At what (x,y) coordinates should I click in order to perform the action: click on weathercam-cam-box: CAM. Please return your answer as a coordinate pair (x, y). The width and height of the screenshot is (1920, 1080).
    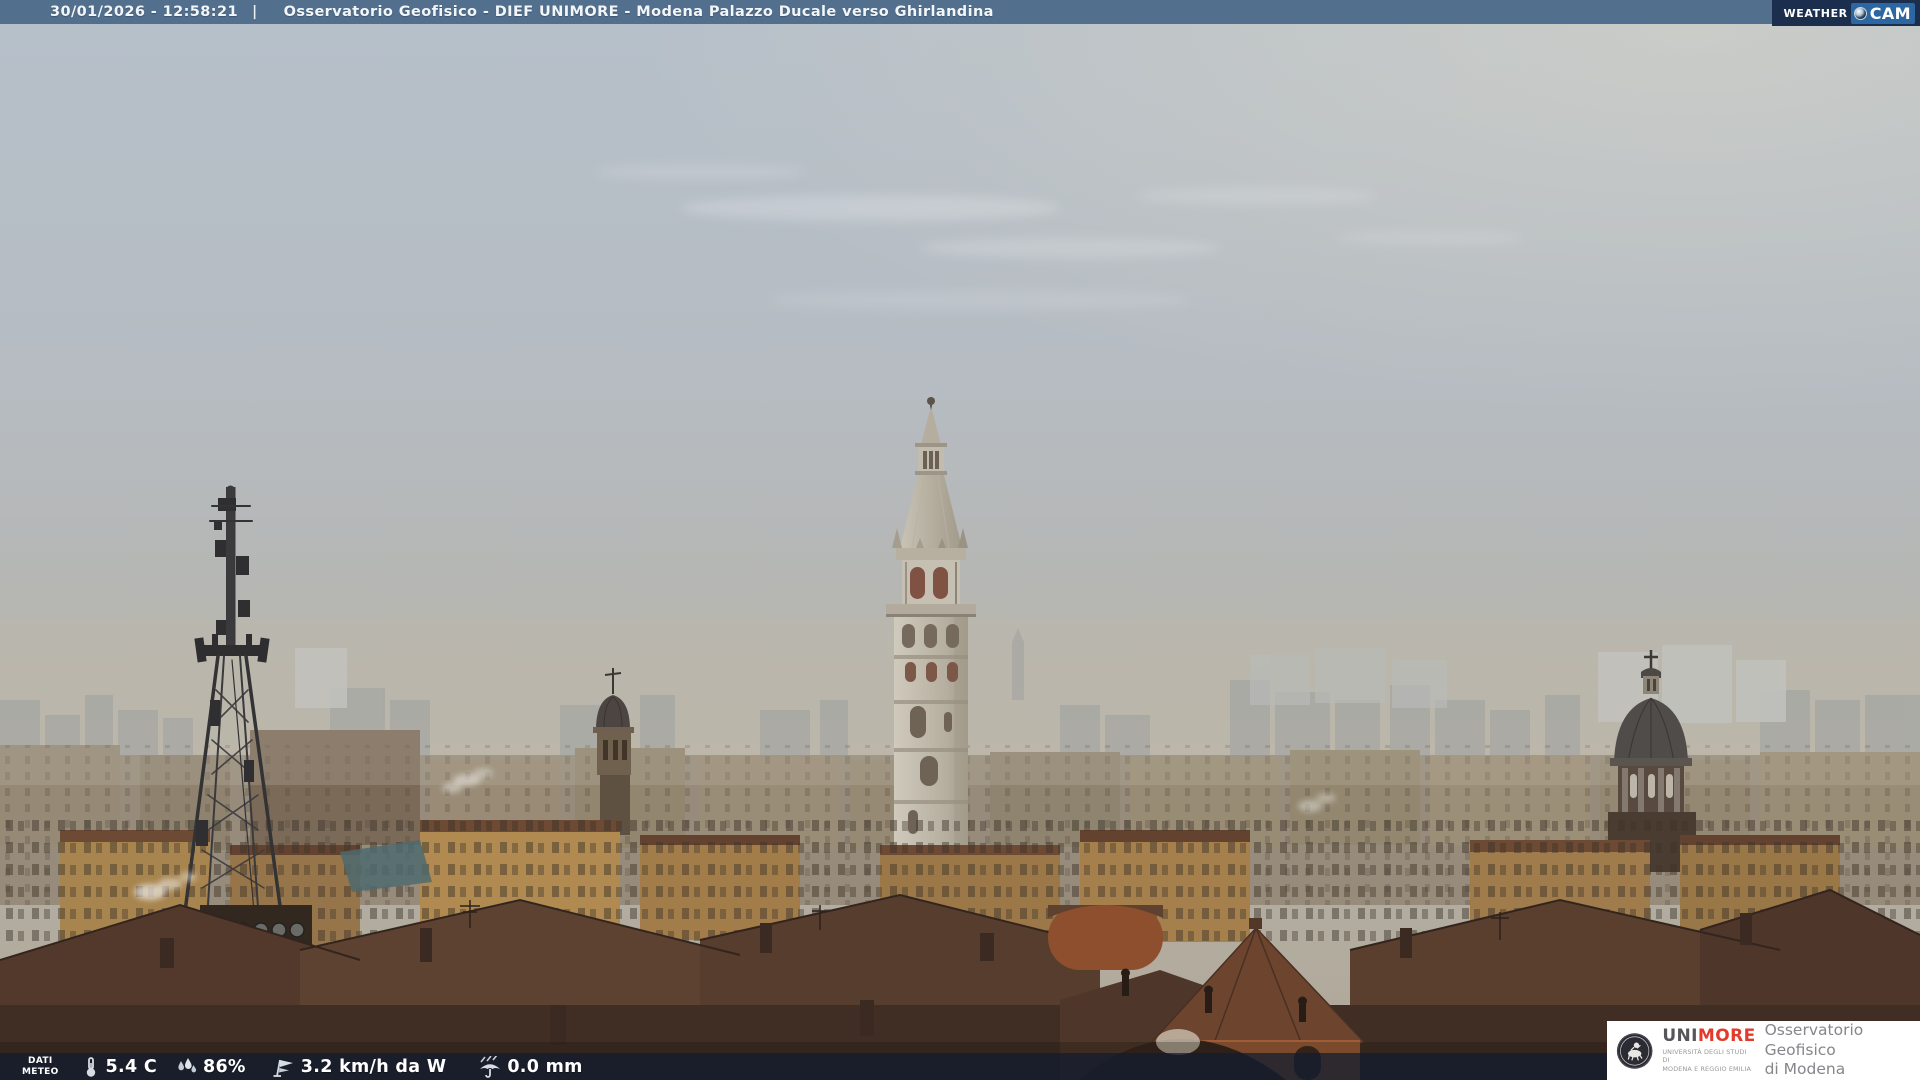
    Looking at the image, I should click on (1882, 13).